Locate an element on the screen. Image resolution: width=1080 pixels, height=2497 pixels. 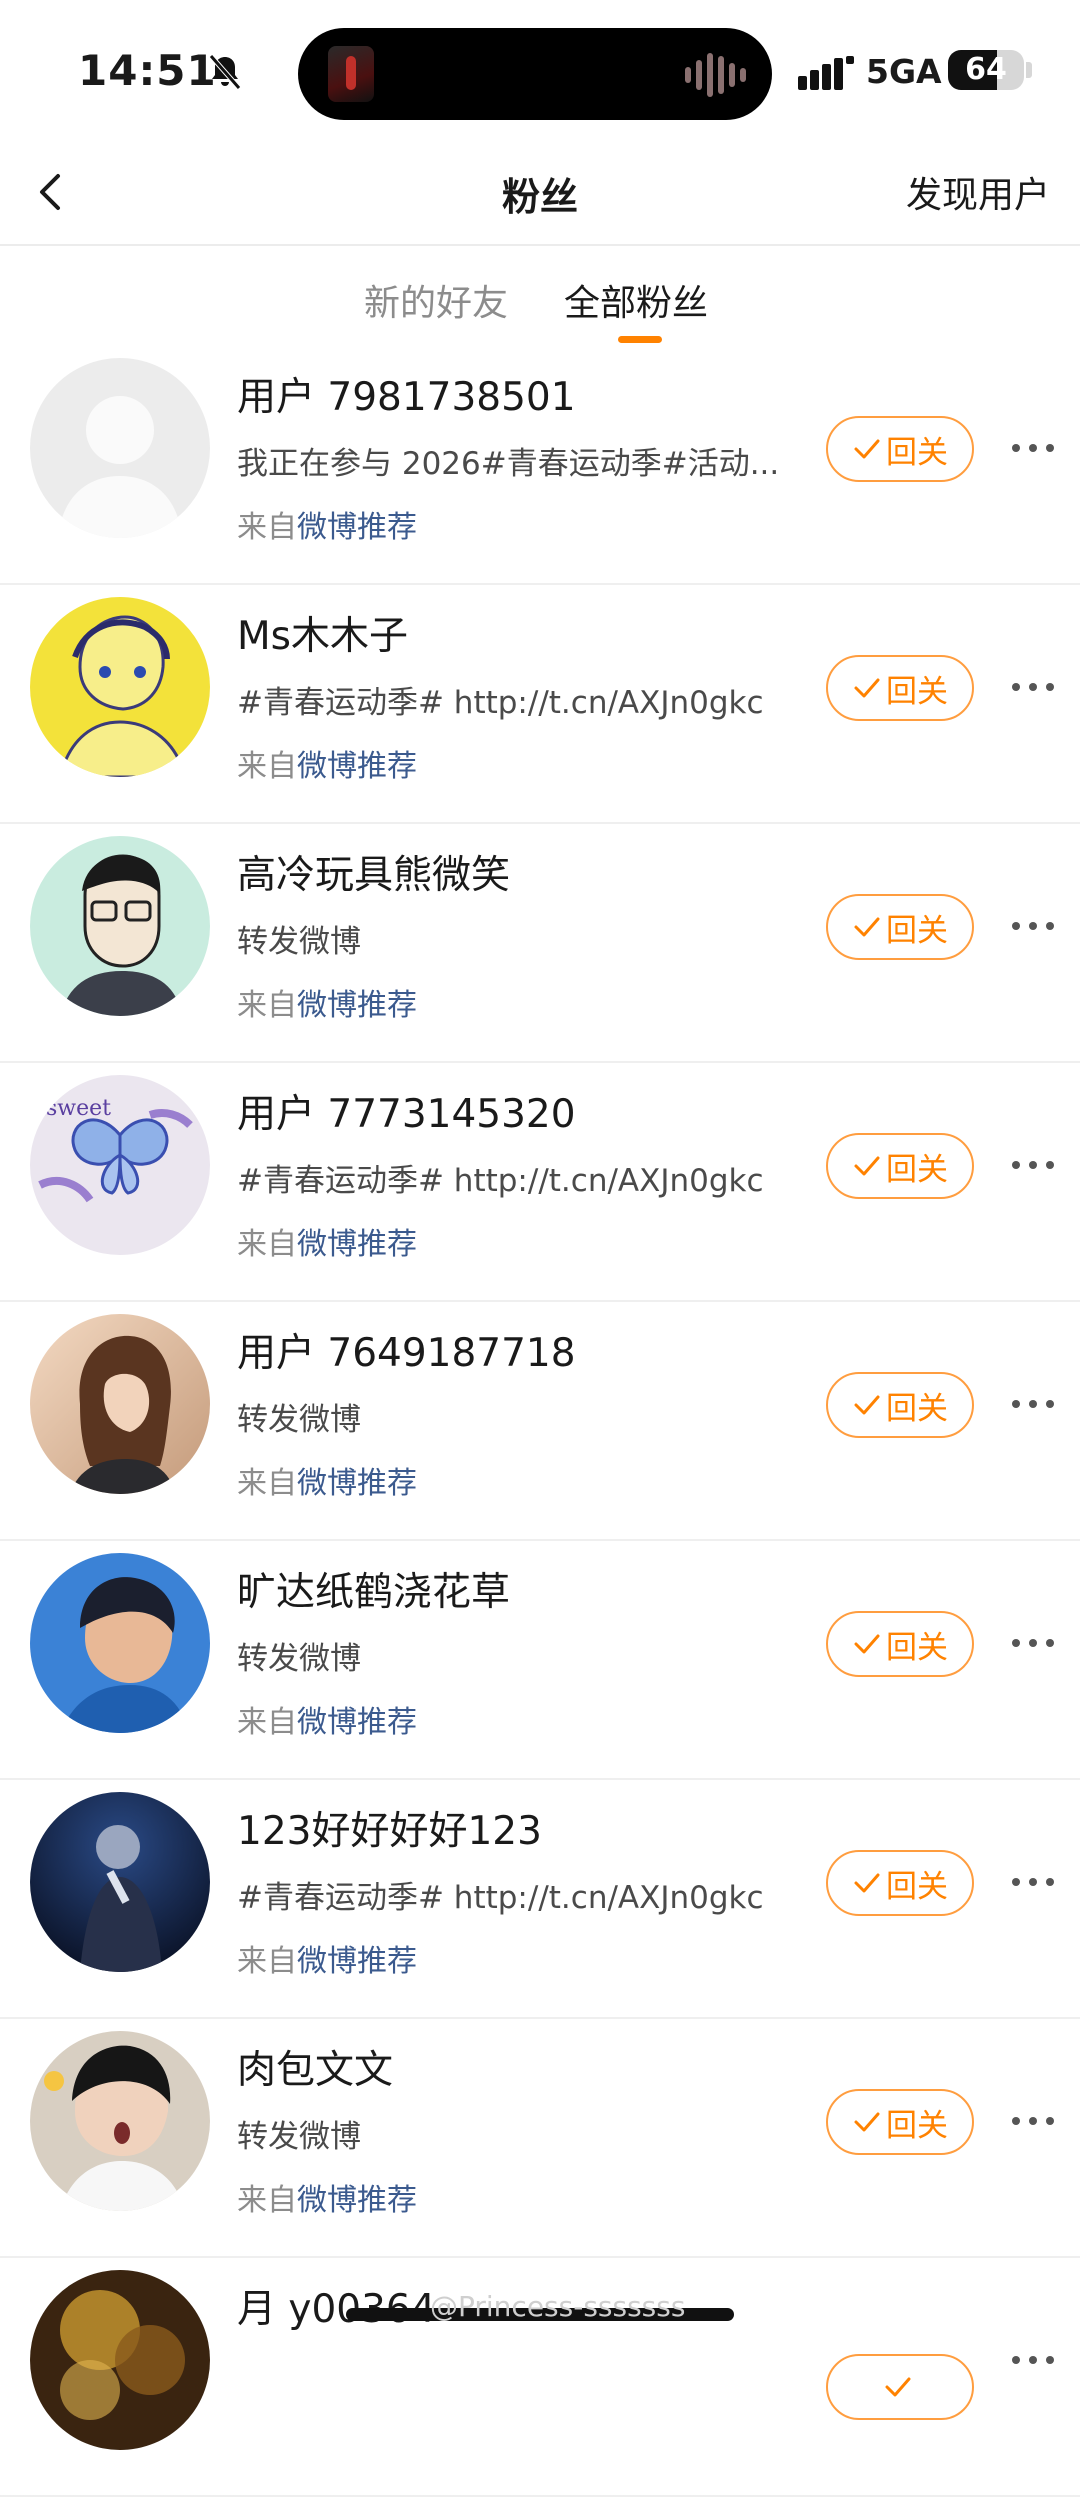
svg-text: sweet is located at coordinates (78, 1108).